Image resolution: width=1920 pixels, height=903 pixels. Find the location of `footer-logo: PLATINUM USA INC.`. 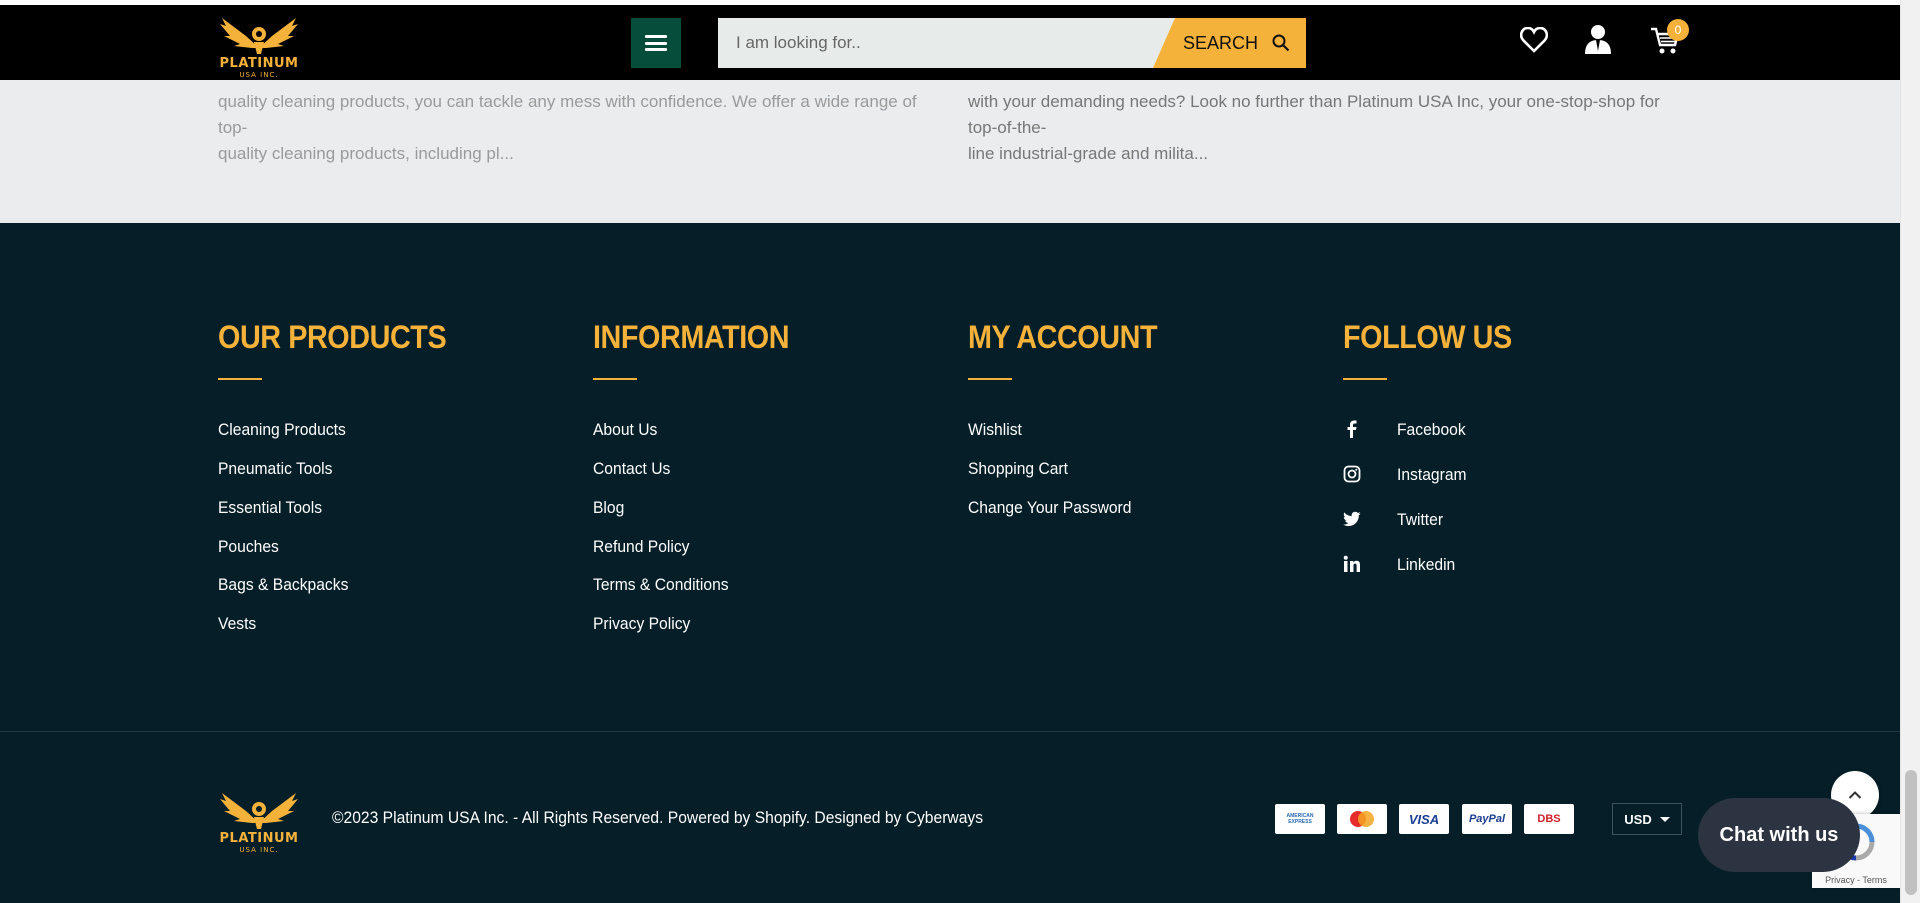

footer-logo: PLATINUM USA INC. is located at coordinates (259, 820).